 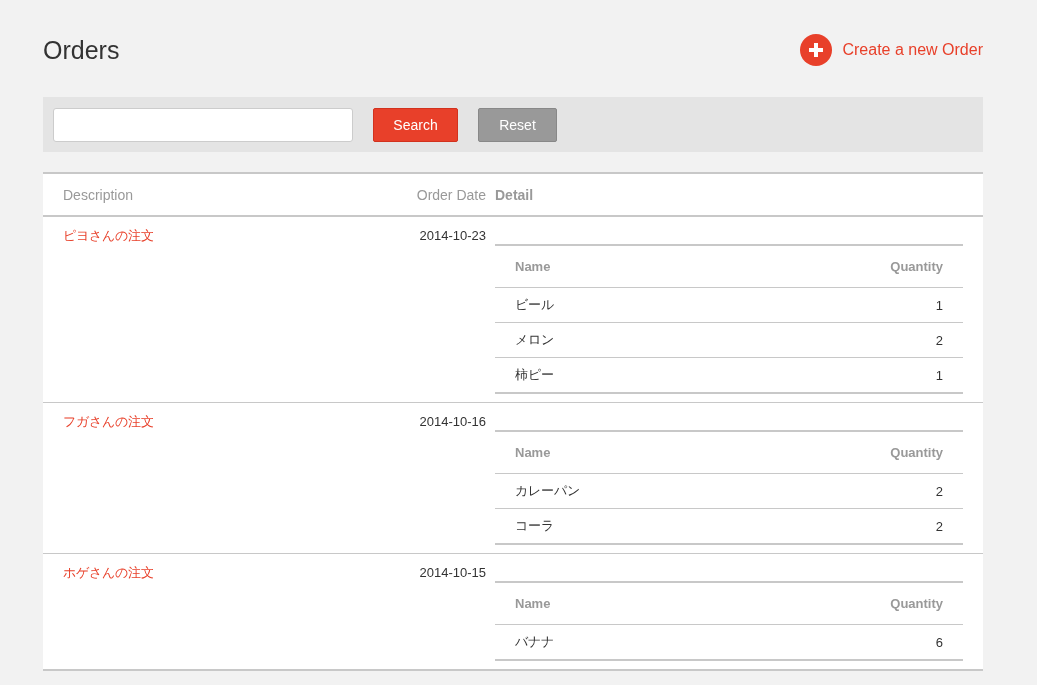 I want to click on column-header: Order Date, so click(x=450, y=194).